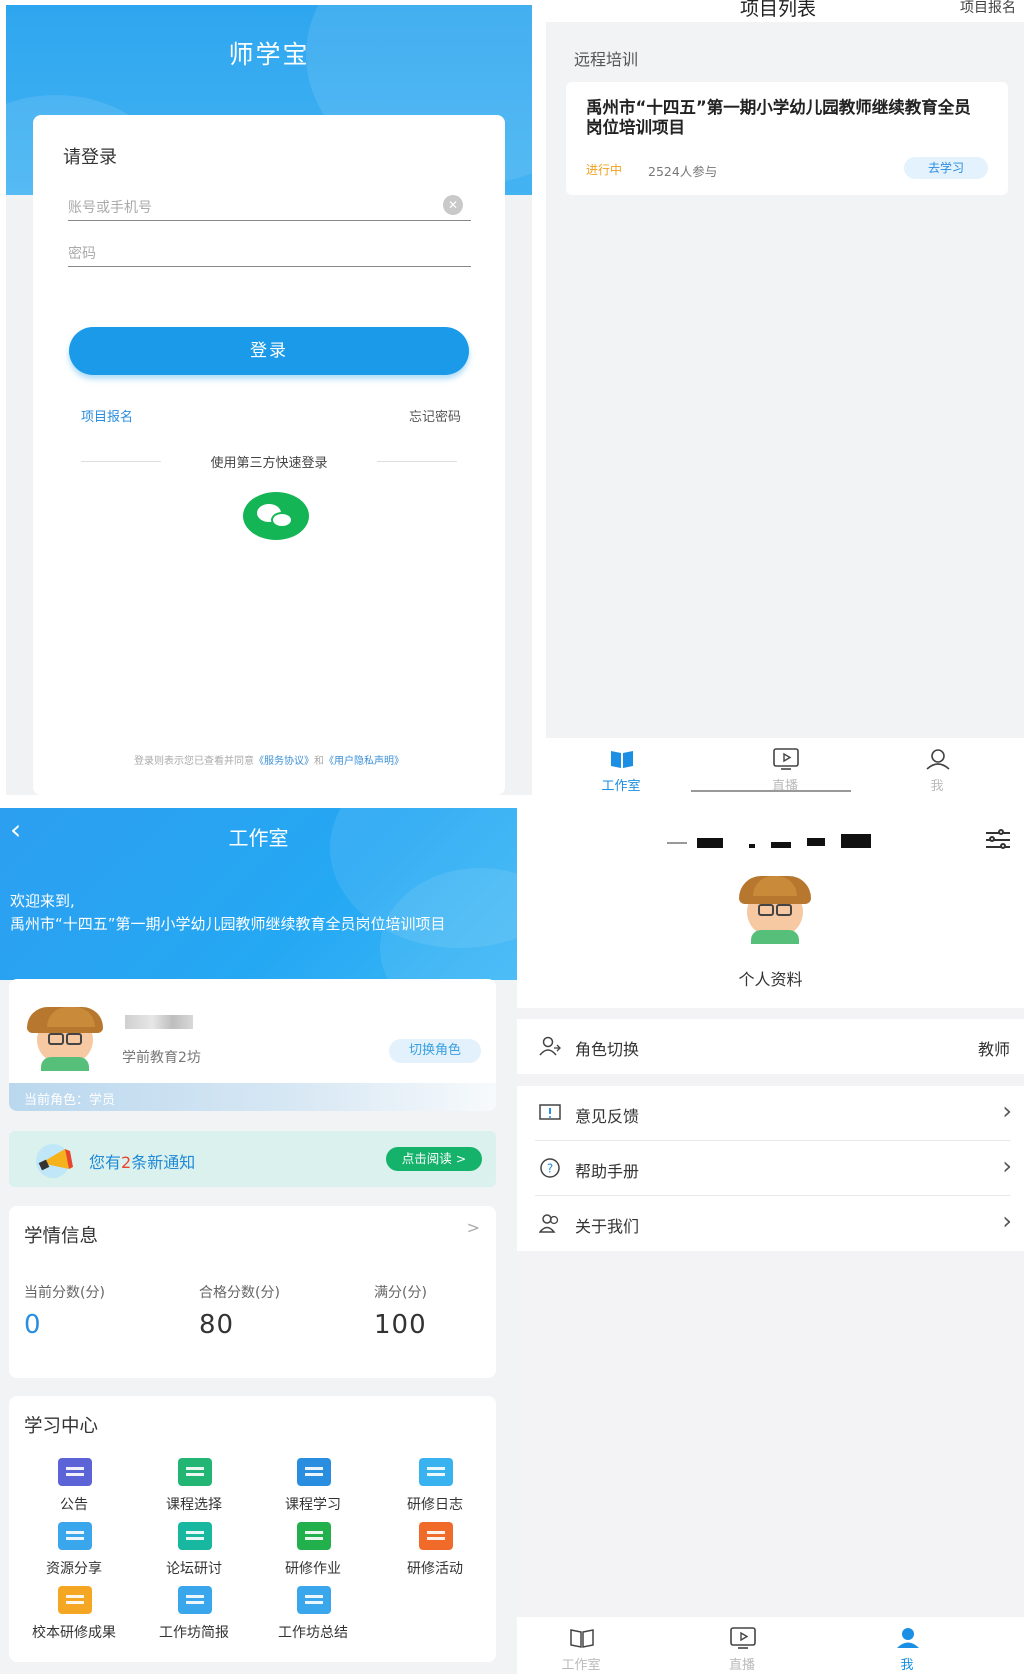 The image size is (1024, 1674). Describe the element at coordinates (269, 54) in the screenshot. I see `app-title: 师学宝` at that location.